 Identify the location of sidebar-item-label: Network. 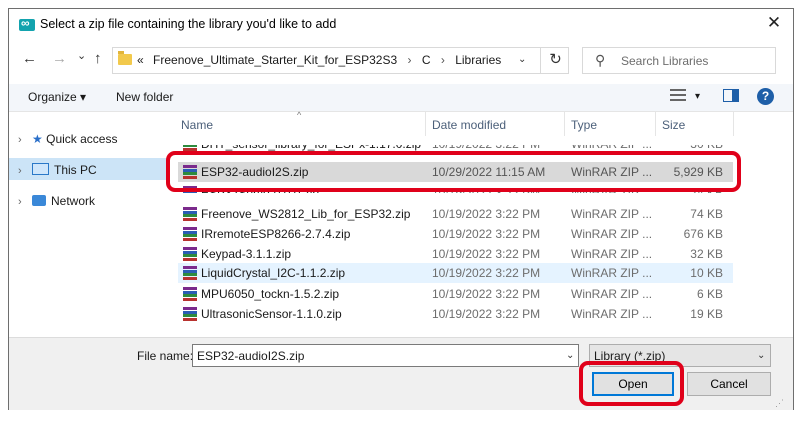
(73, 201).